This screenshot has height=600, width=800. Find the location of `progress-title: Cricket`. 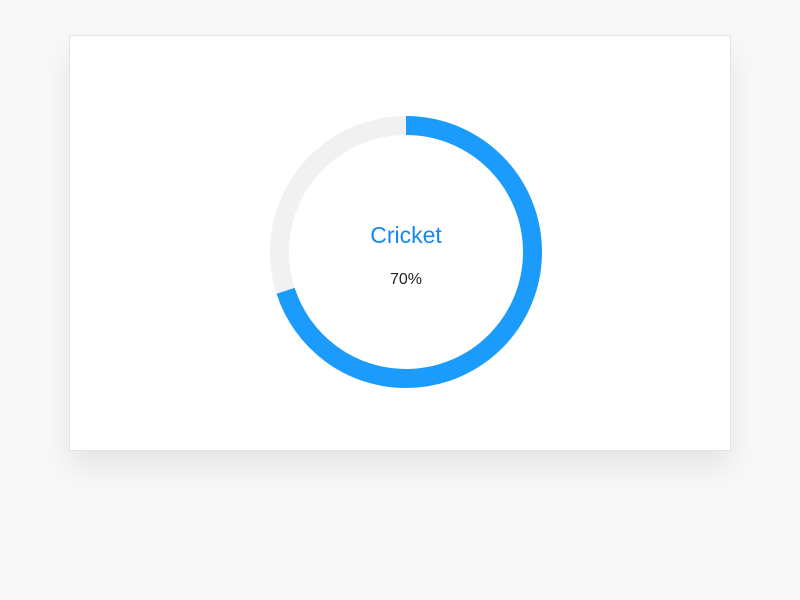

progress-title: Cricket is located at coordinates (406, 235).